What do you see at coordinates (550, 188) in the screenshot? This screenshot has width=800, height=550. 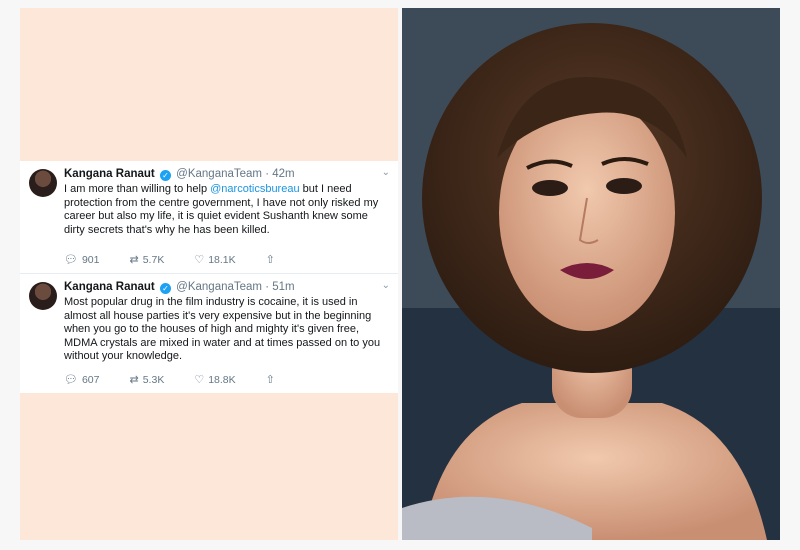 I see `left-eye` at bounding box center [550, 188].